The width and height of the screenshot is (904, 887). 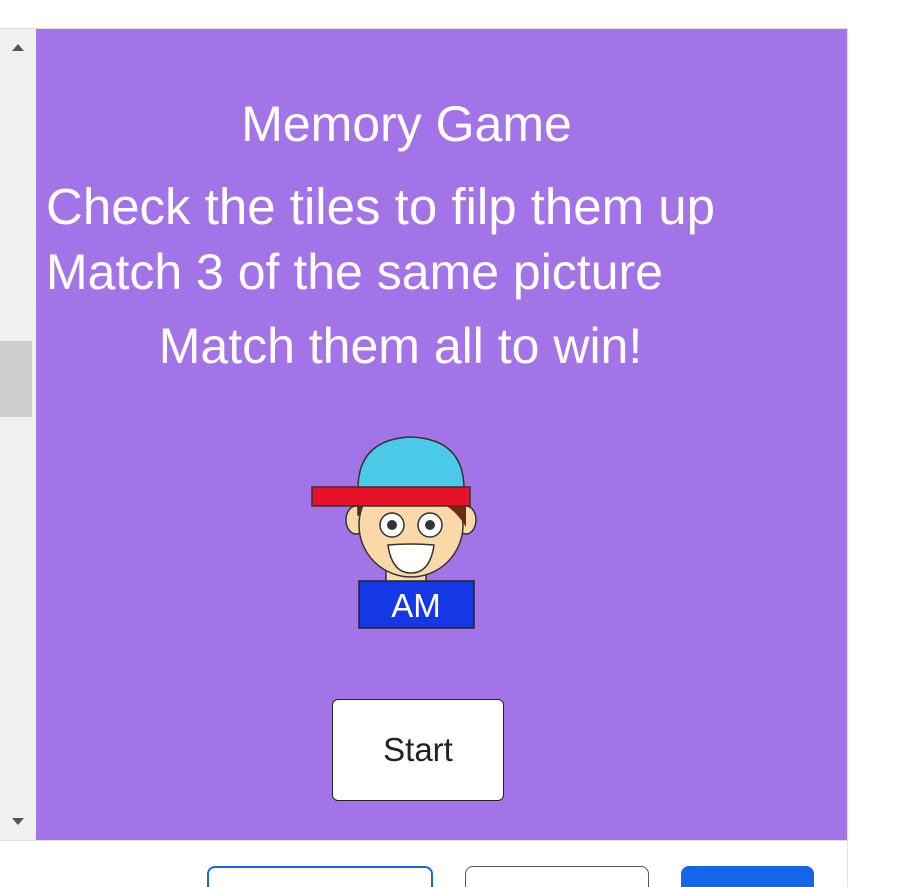 I want to click on triangle-down-icon, so click(x=18, y=821).